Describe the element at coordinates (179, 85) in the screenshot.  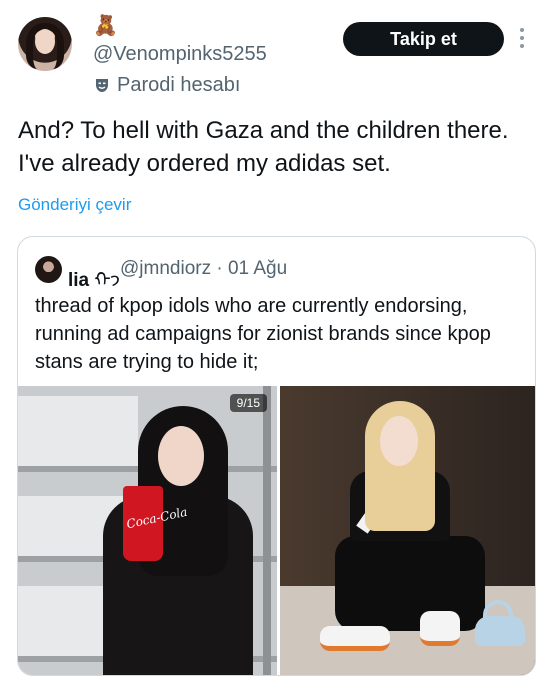
I see `parody-account-label: Parodi hesabı` at that location.